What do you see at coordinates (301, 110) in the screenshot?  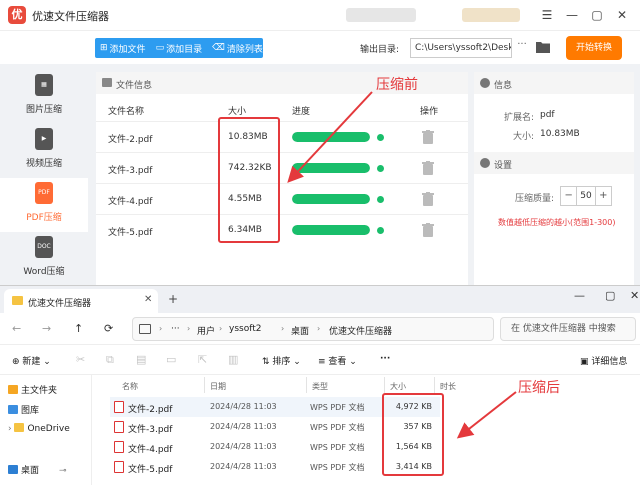 I see `column-progress: 进度` at bounding box center [301, 110].